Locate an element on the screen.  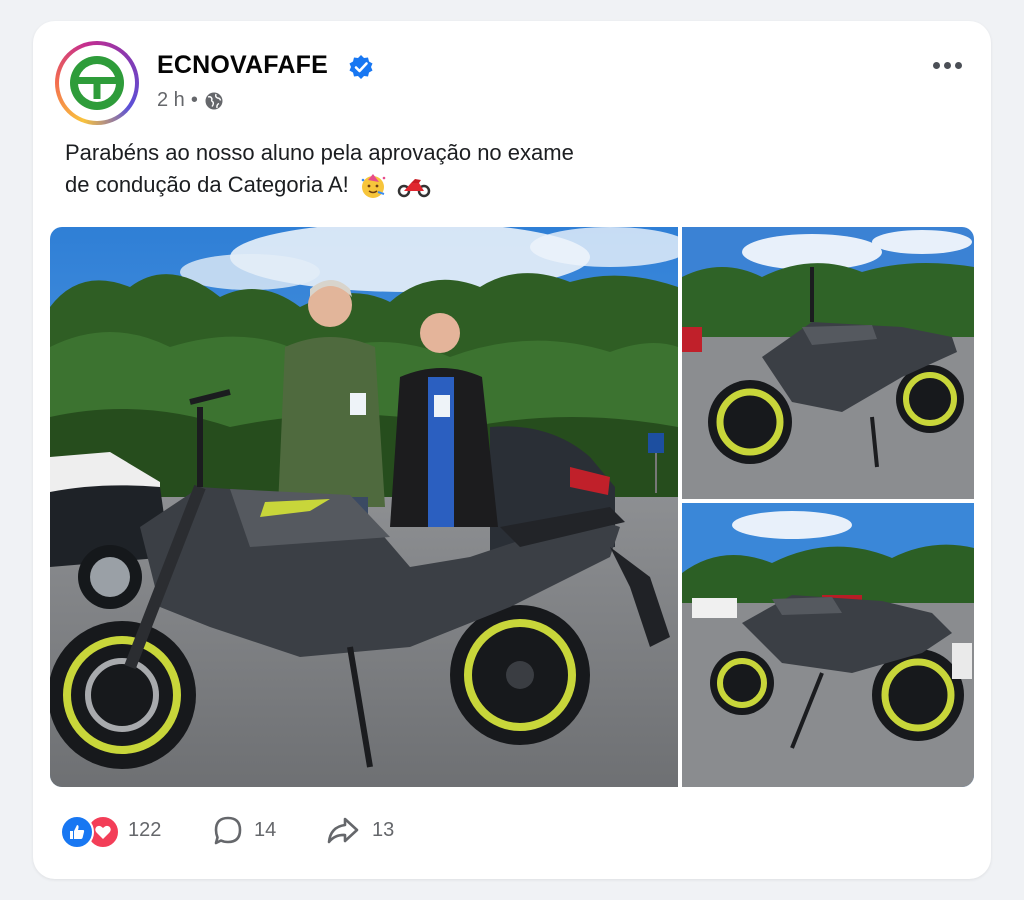
photo-bottom-right-image is located at coordinates (828, 645).